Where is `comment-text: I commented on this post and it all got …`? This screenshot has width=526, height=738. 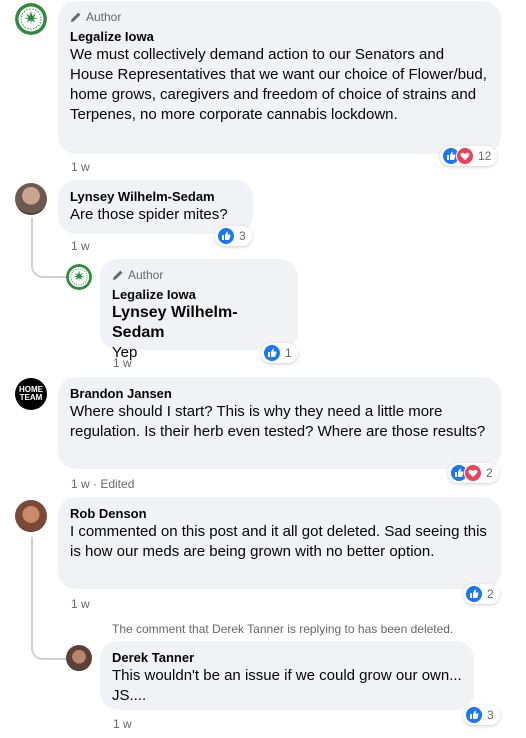
comment-text: I commented on this post and it all got … is located at coordinates (278, 541).